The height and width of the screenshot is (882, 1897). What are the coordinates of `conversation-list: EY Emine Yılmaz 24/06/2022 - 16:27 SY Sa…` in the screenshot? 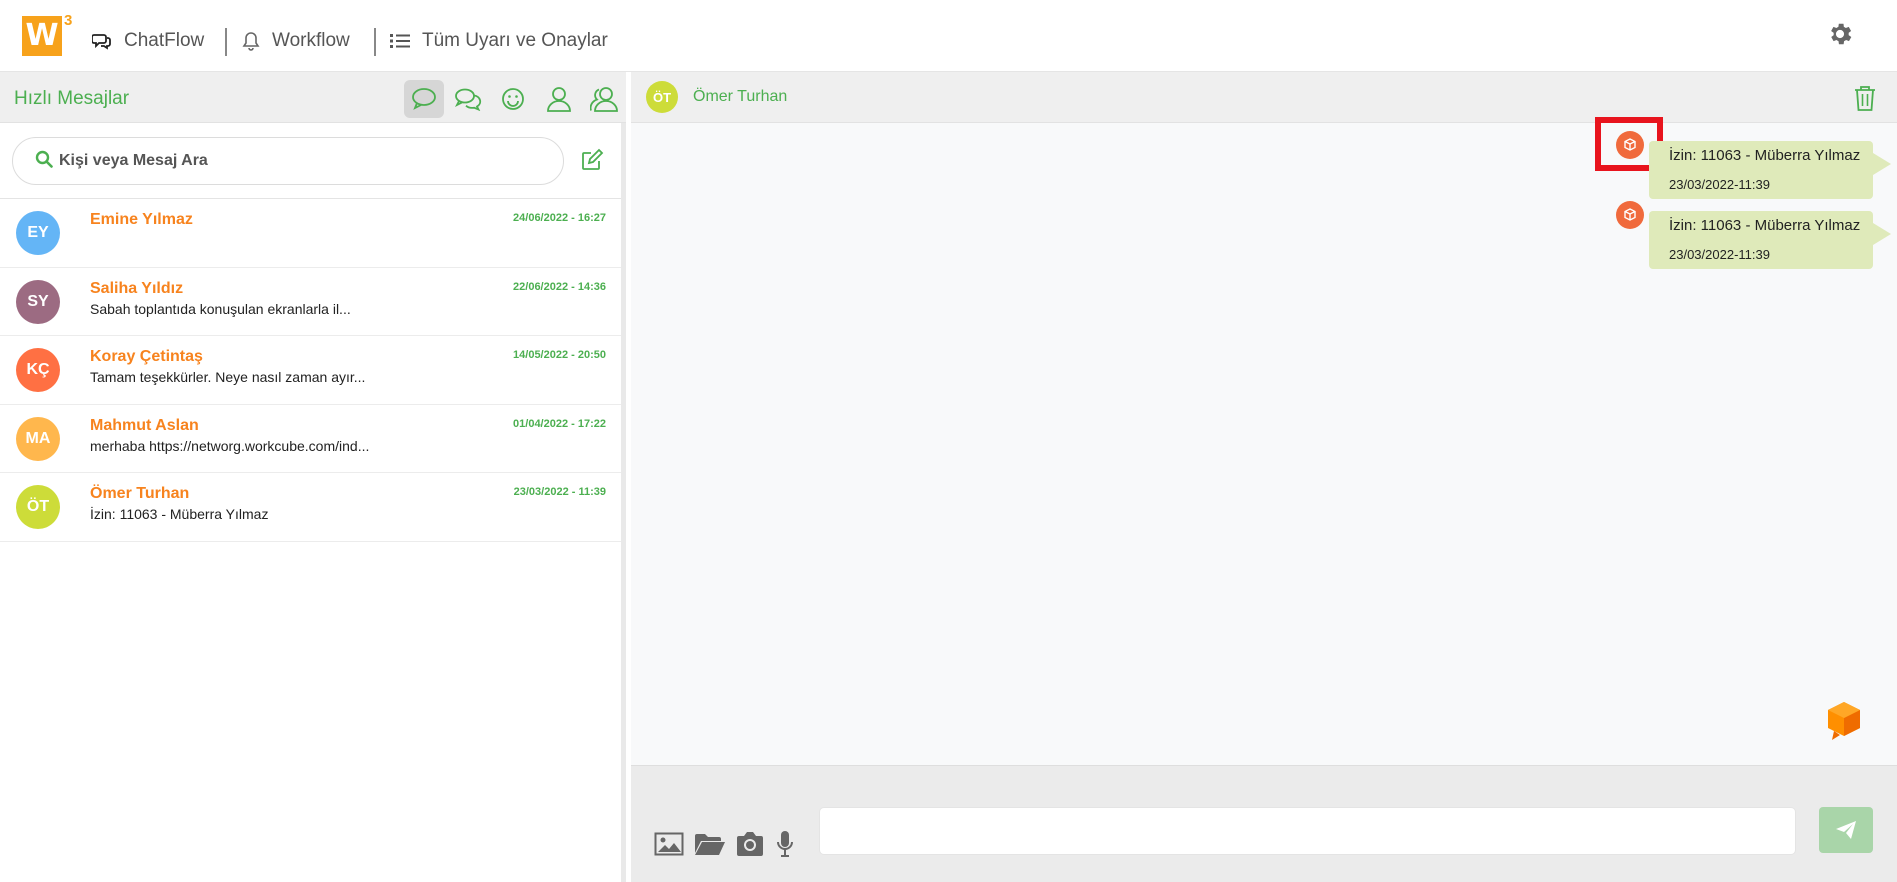 It's located at (310, 370).